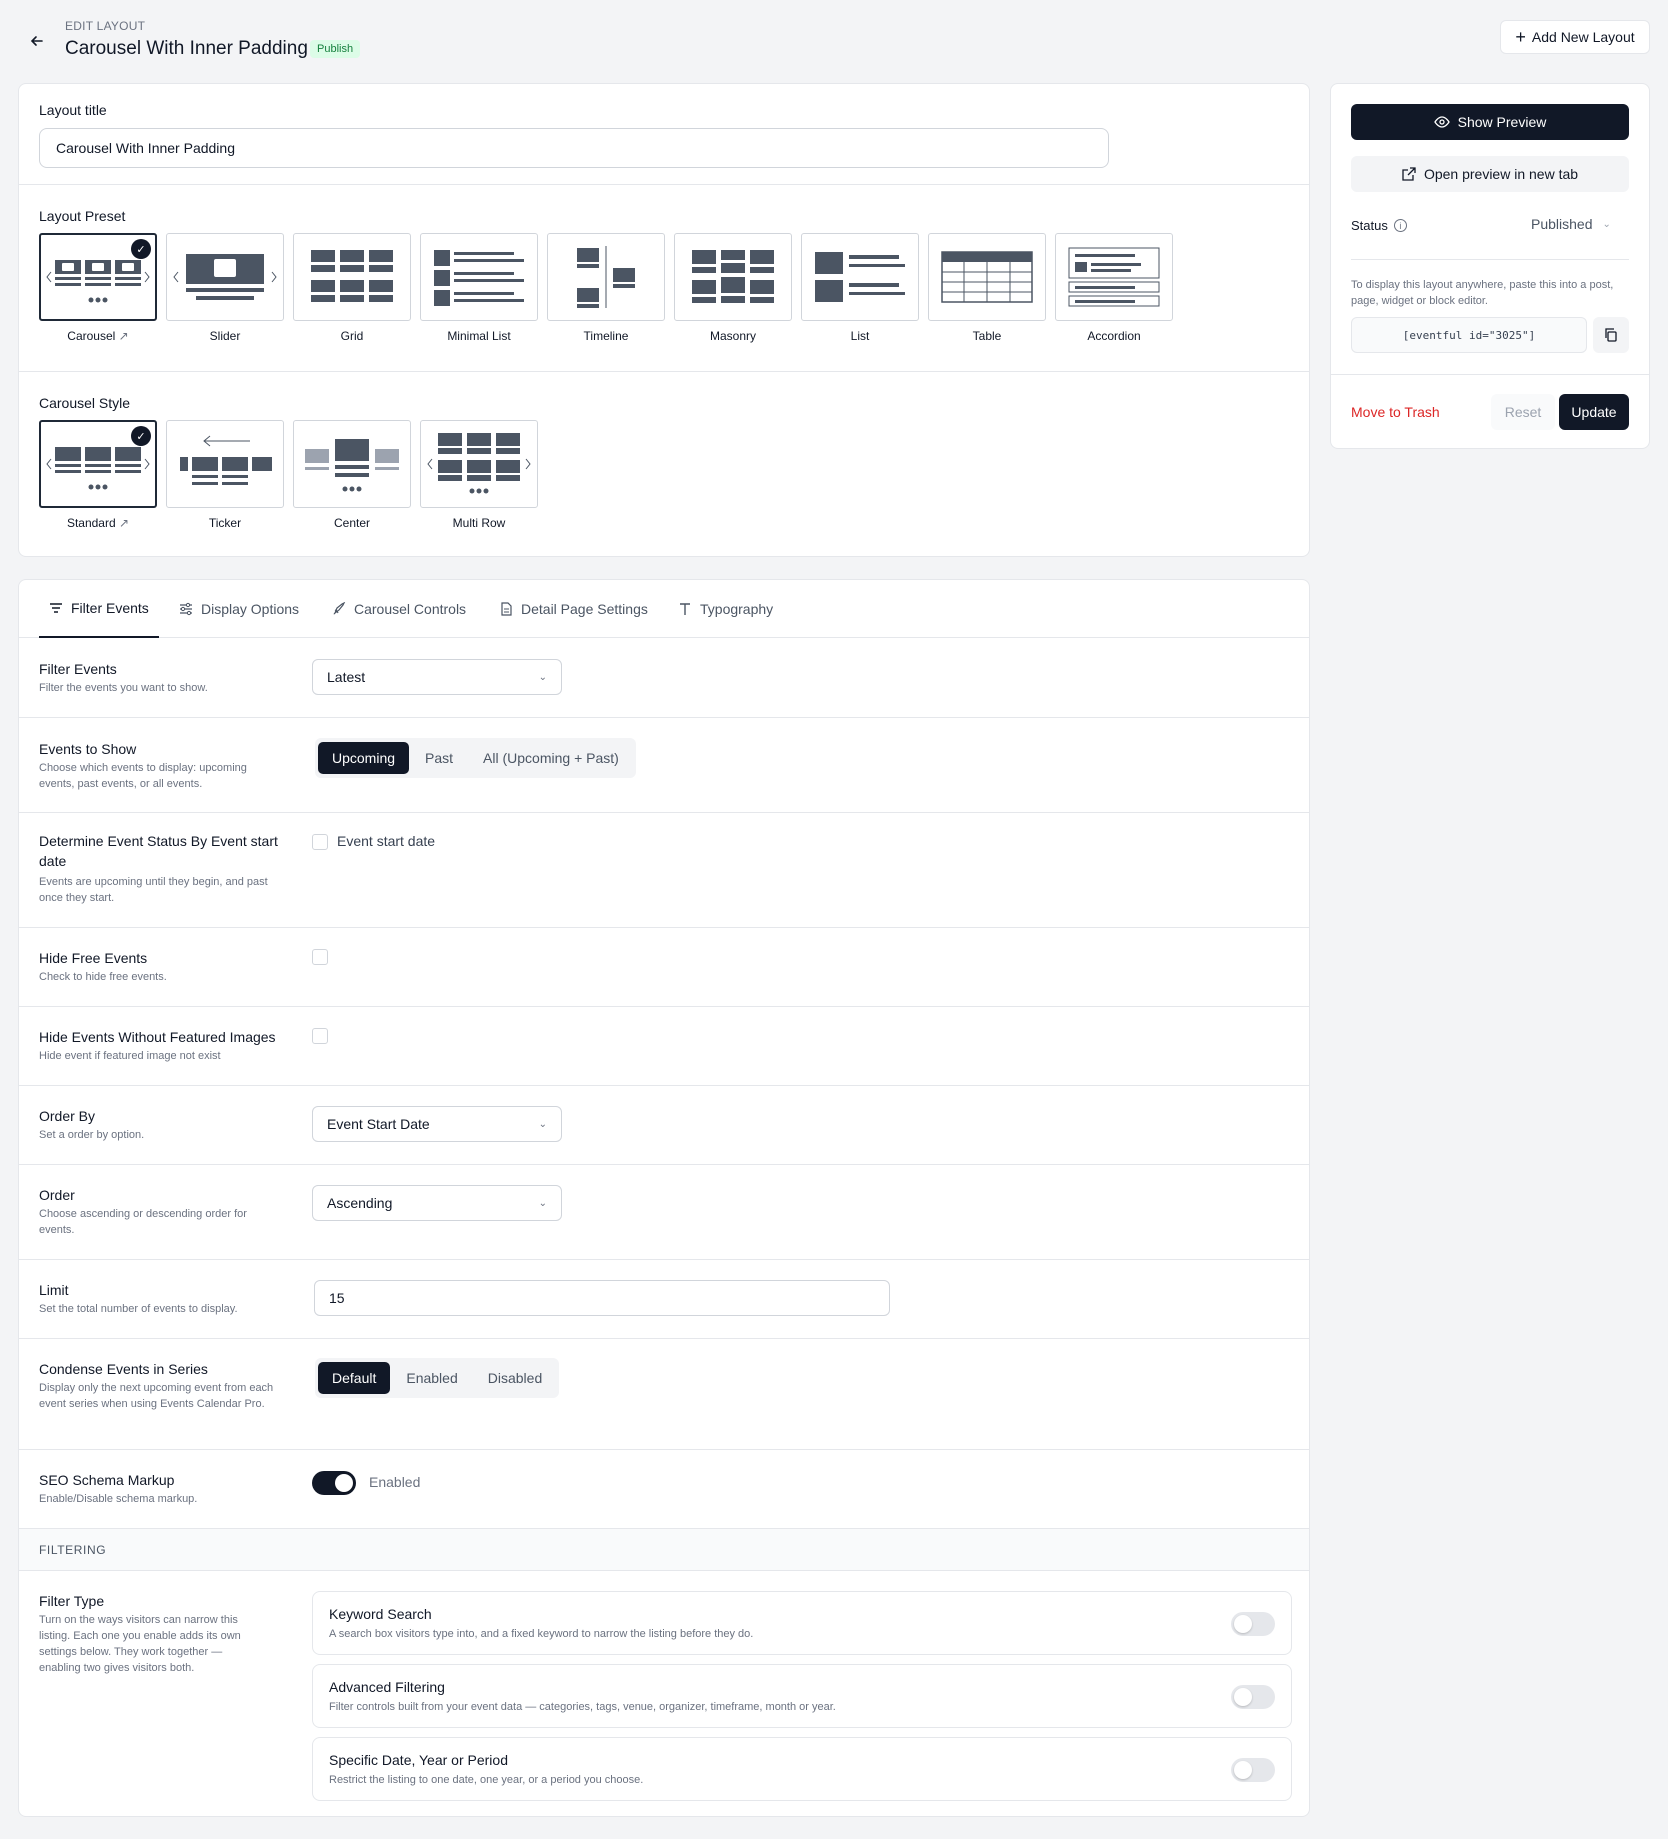  What do you see at coordinates (93, 958) in the screenshot?
I see `setting-title: Hide Free Events` at bounding box center [93, 958].